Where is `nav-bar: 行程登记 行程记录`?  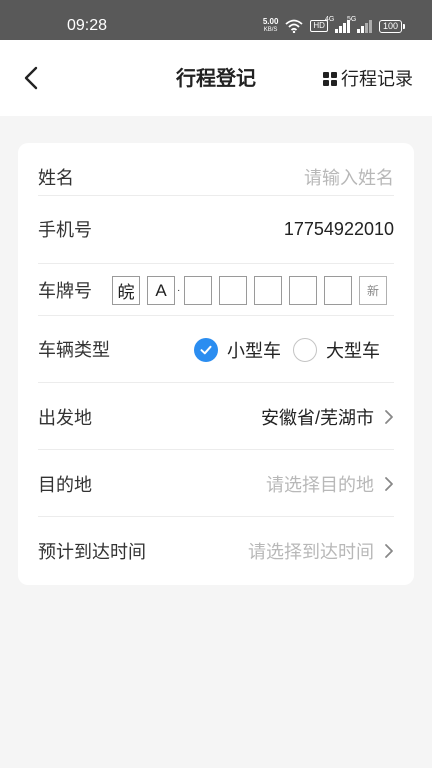
nav-bar: 行程登记 行程记录 is located at coordinates (216, 78).